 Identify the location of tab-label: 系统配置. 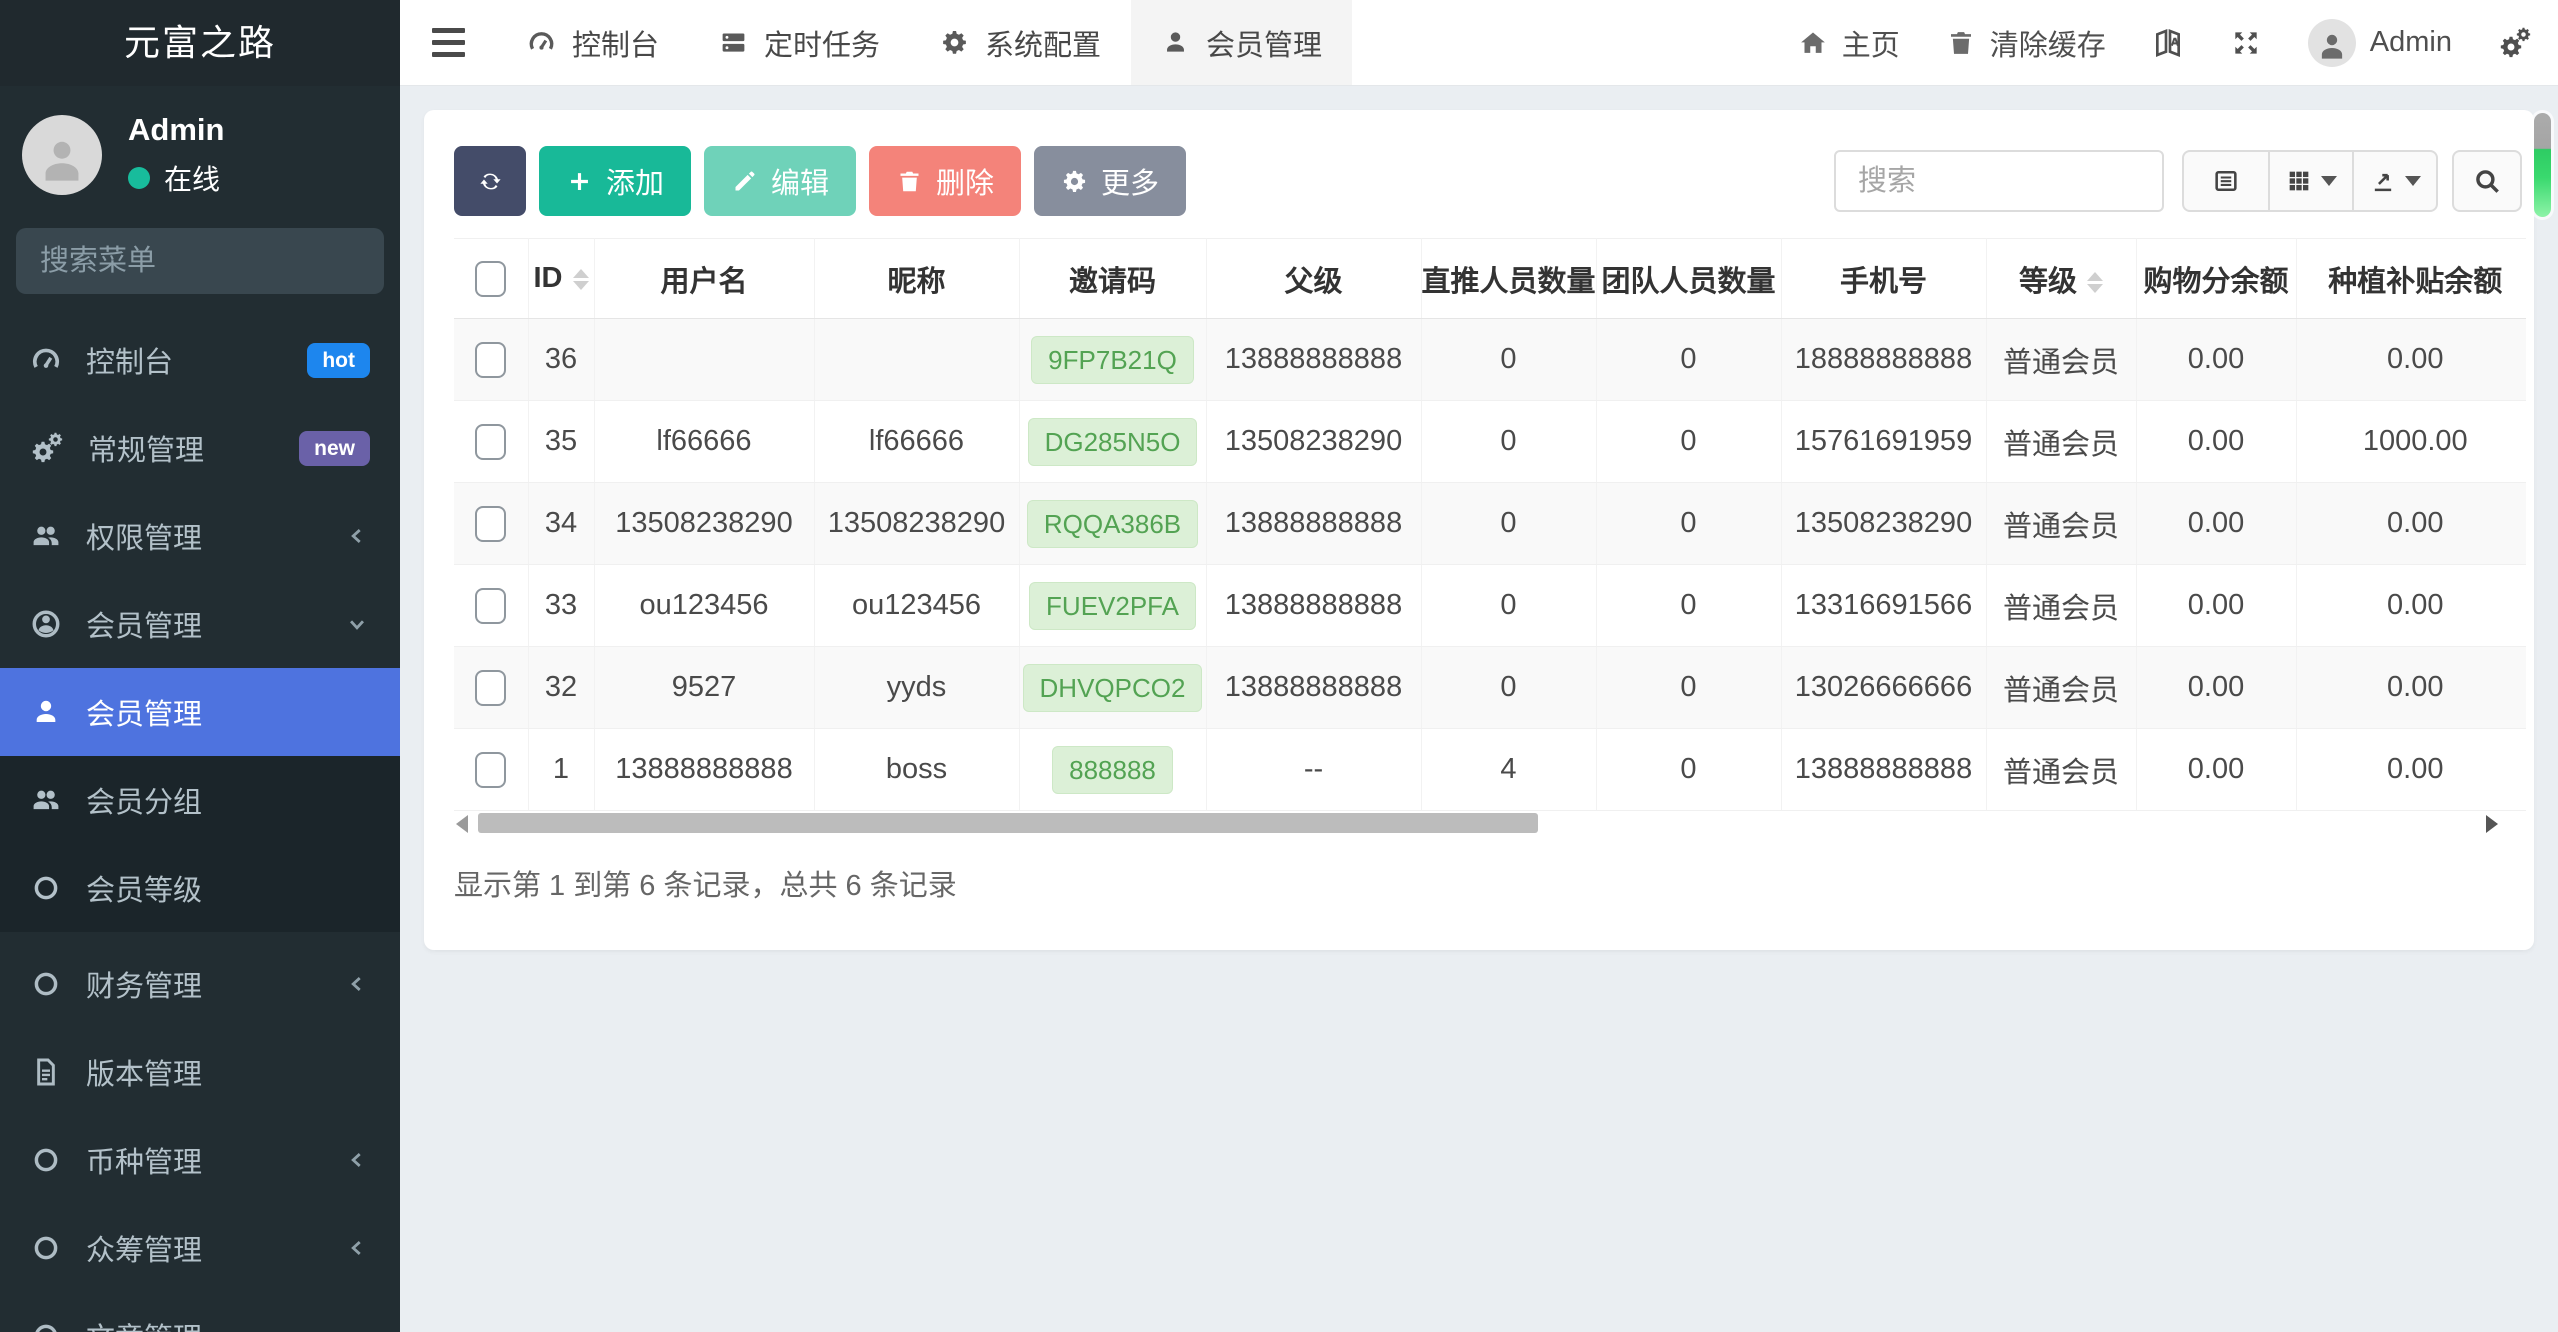
(1043, 45).